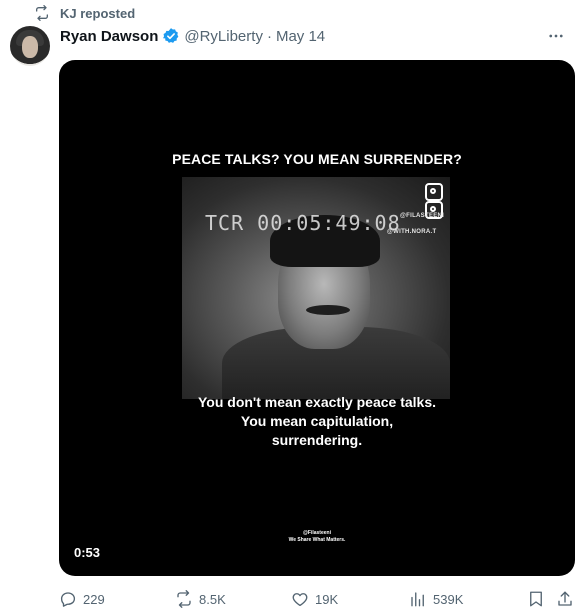 This screenshot has height=611, width=581. What do you see at coordinates (417, 599) in the screenshot?
I see `views-chart-icon` at bounding box center [417, 599].